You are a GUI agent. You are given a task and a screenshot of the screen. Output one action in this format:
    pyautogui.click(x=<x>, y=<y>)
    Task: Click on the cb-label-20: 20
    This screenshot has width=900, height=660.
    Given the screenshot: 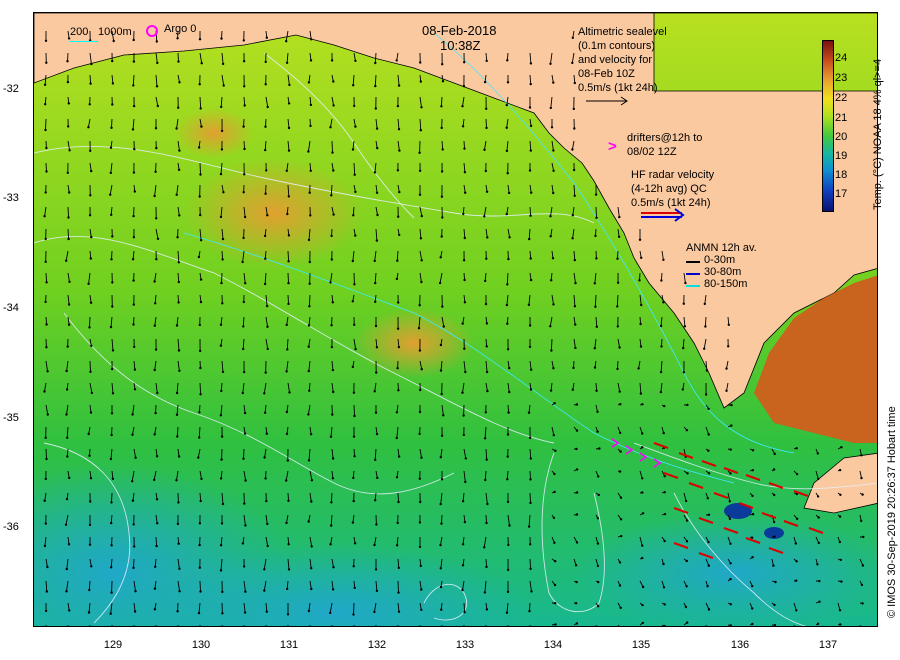 What is the action you would take?
    pyautogui.click(x=841, y=137)
    